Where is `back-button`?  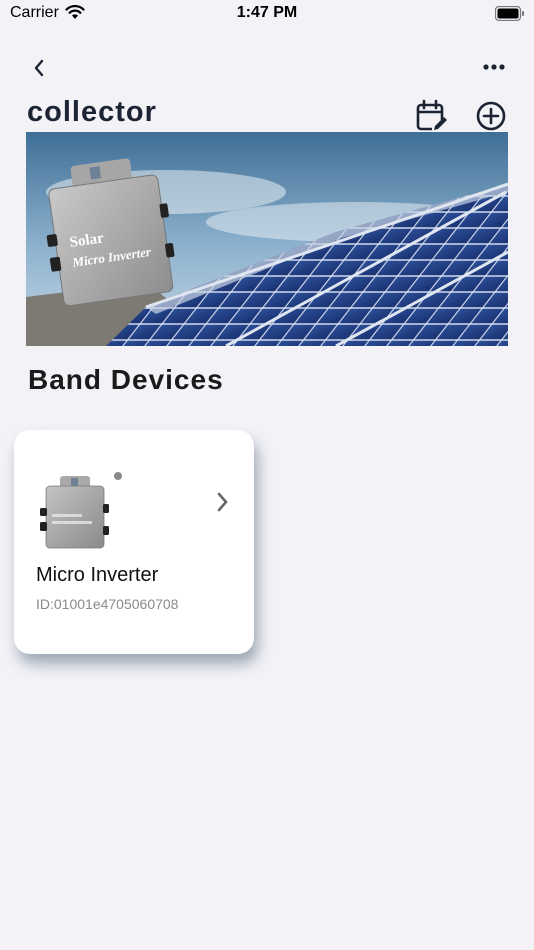
back-button is located at coordinates (39, 68).